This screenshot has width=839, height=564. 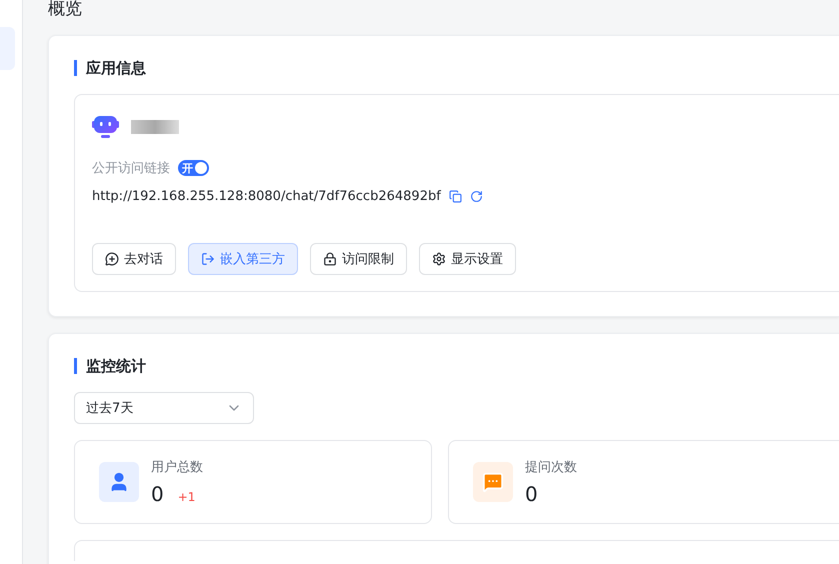 What do you see at coordinates (456, 366) in the screenshot?
I see `section-title: 监控统计` at bounding box center [456, 366].